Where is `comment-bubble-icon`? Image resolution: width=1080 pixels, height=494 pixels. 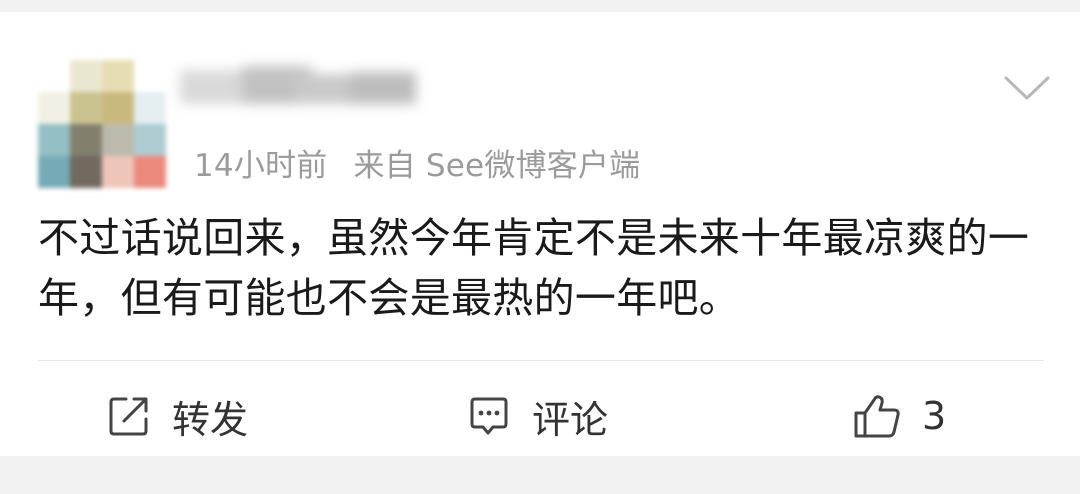
comment-bubble-icon is located at coordinates (489, 416).